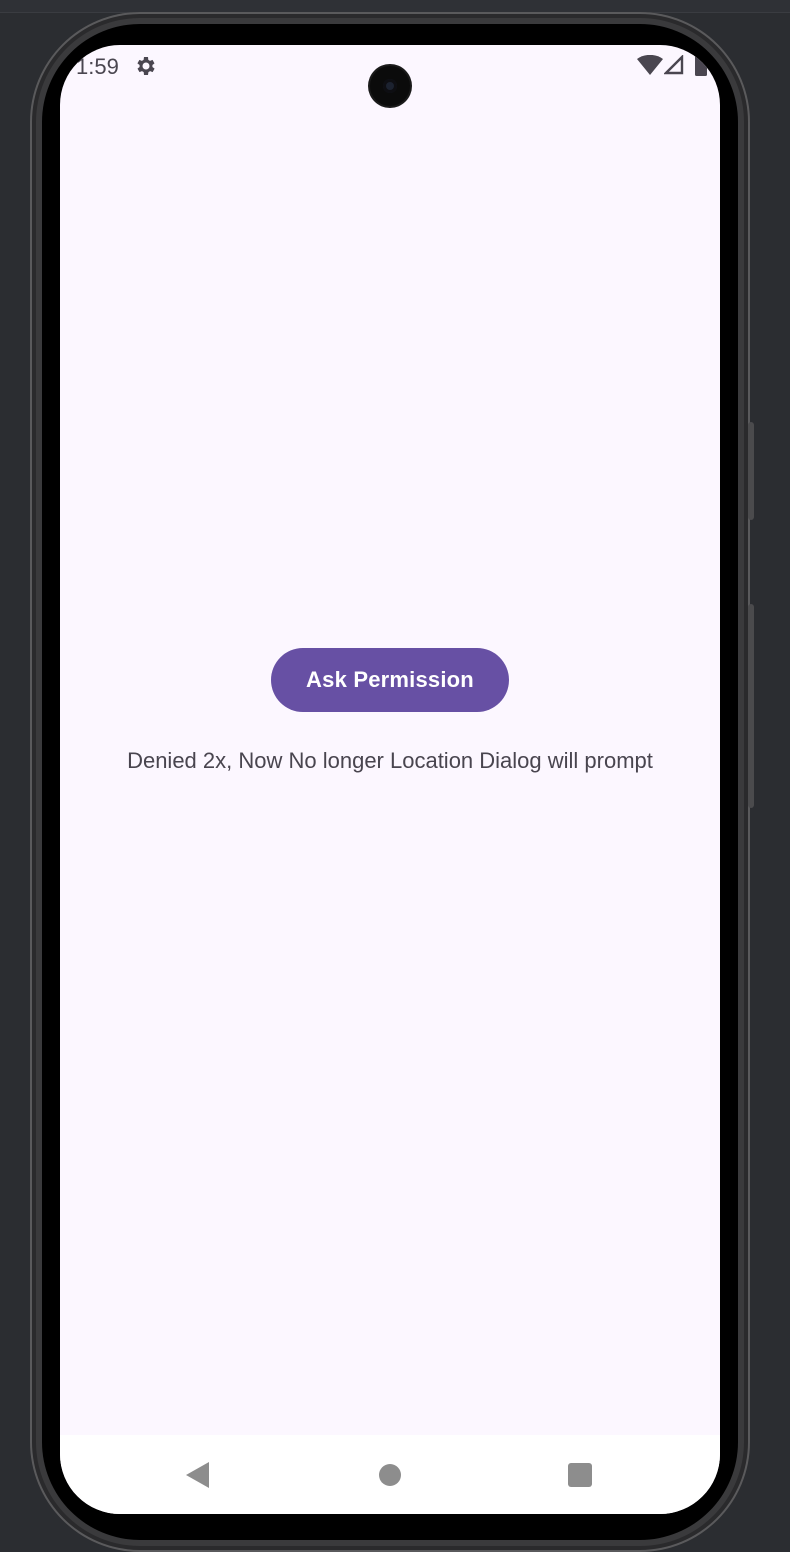 This screenshot has height=1552, width=790. I want to click on recents-icon, so click(580, 1475).